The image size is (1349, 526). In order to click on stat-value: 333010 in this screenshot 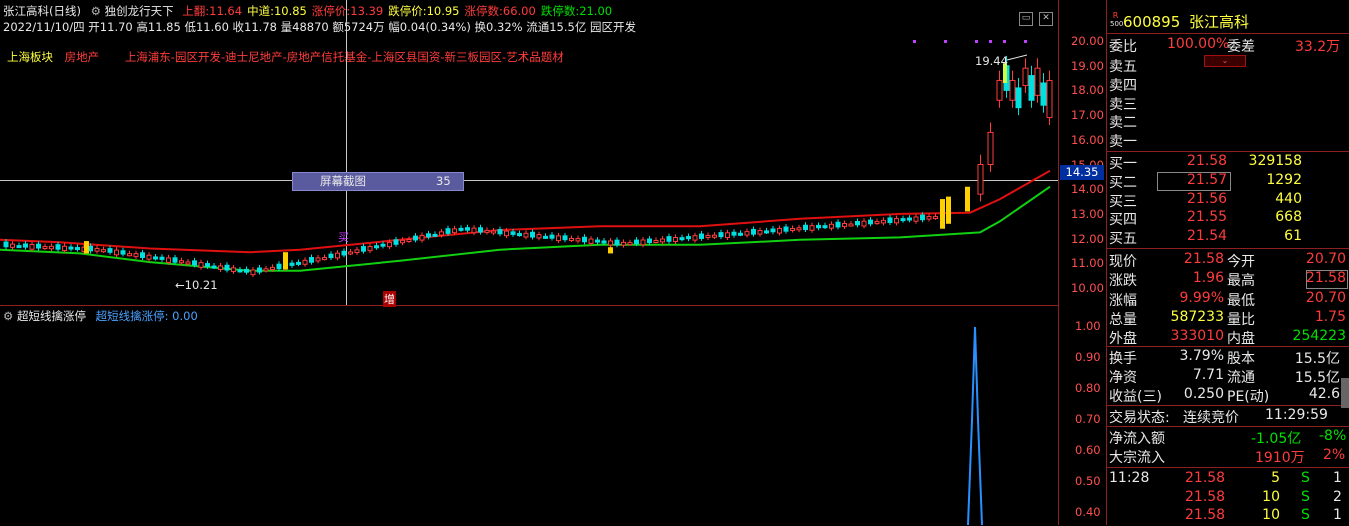, I will do `click(1197, 336)`.